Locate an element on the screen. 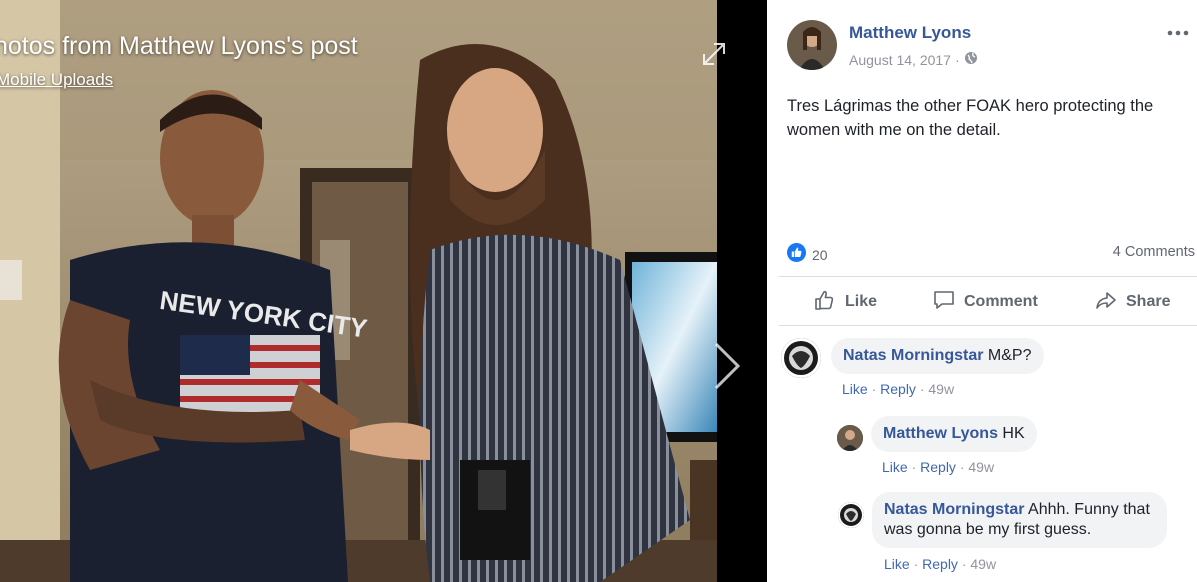  post-author-name: Matthew Lyons is located at coordinates (910, 33).